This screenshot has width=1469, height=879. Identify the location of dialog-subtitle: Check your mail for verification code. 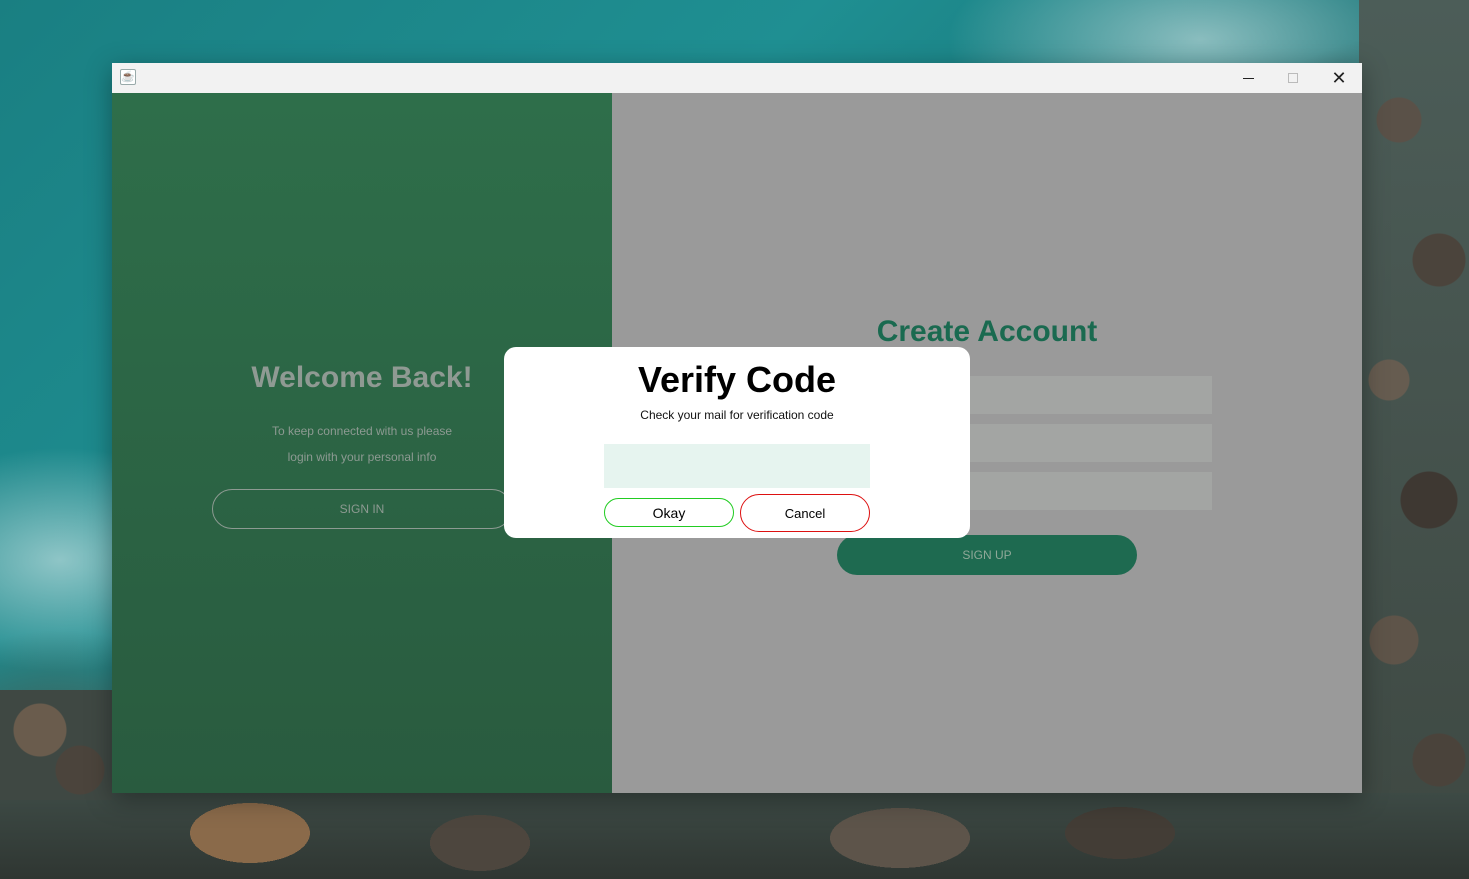
(737, 415).